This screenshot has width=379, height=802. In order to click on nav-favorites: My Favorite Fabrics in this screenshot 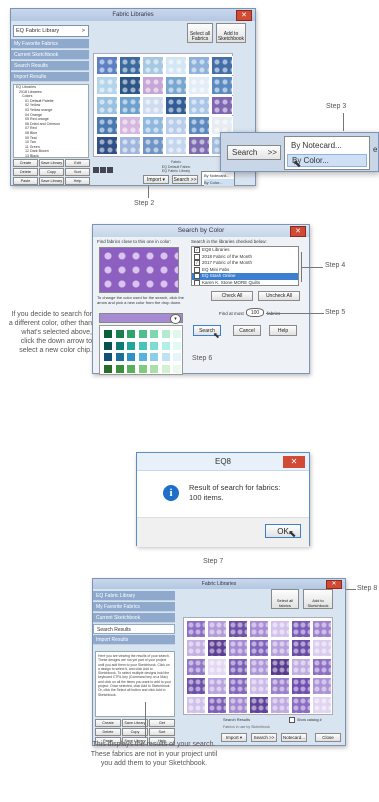, I will do `click(50, 44)`.